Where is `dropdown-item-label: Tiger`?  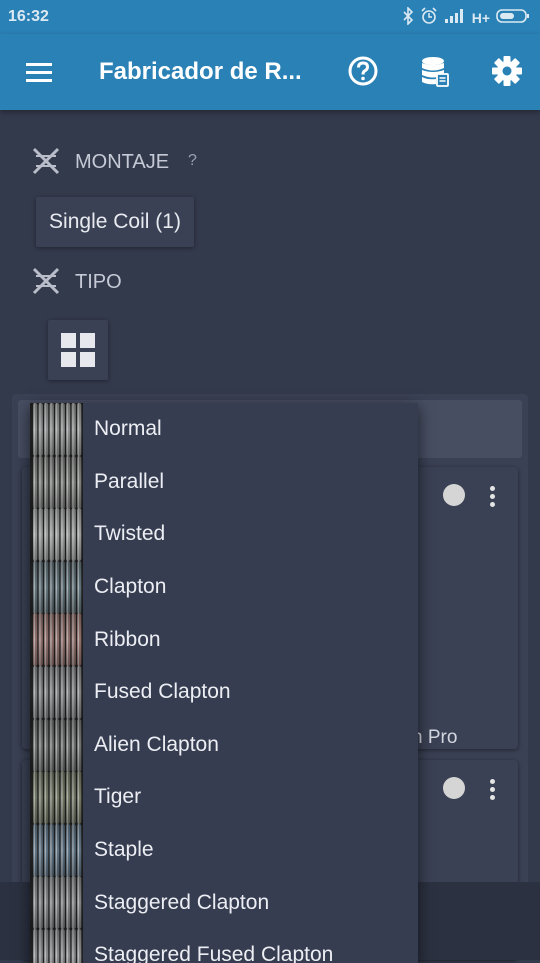
dropdown-item-label: Tiger is located at coordinates (118, 797).